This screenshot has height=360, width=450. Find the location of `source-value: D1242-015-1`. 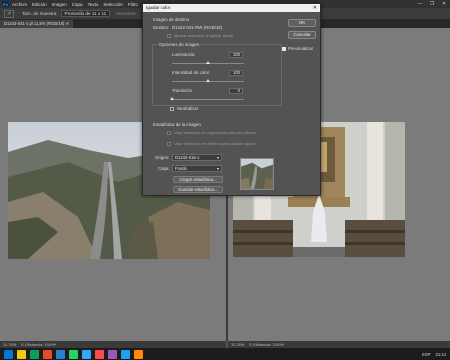

source-value: D1242-015-1 is located at coordinates (187, 157).